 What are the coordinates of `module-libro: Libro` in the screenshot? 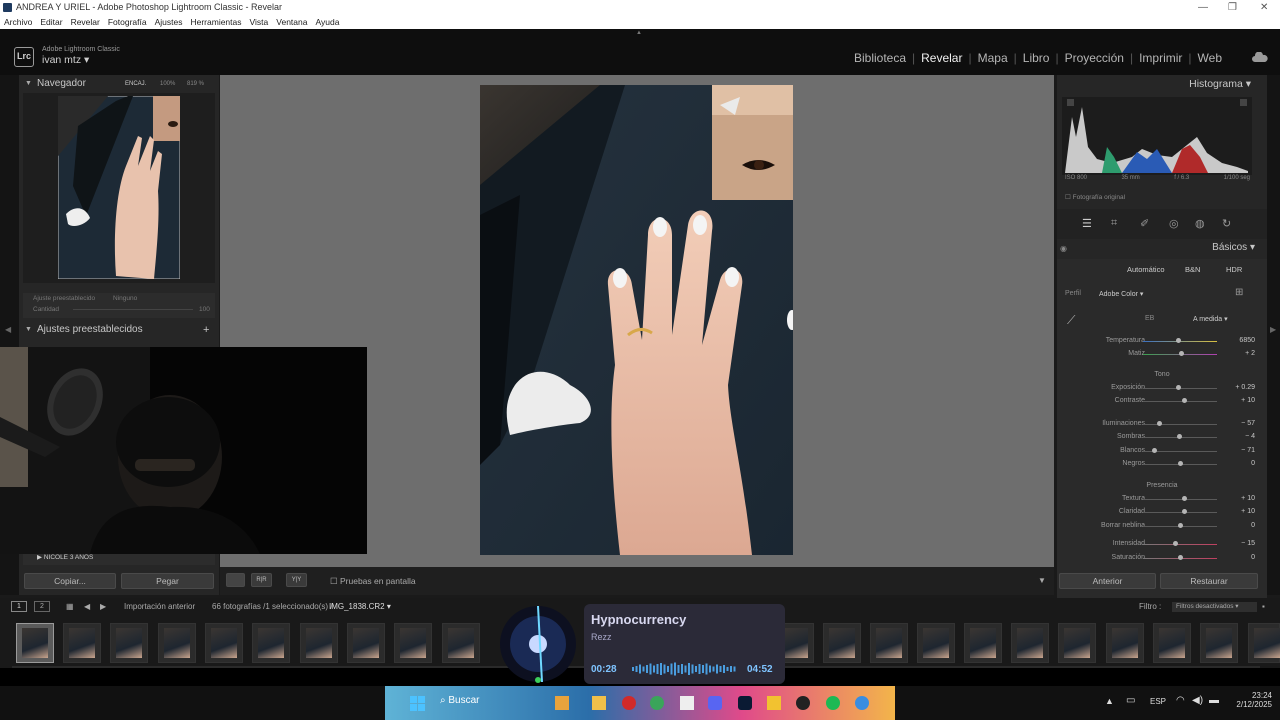 It's located at (1036, 58).